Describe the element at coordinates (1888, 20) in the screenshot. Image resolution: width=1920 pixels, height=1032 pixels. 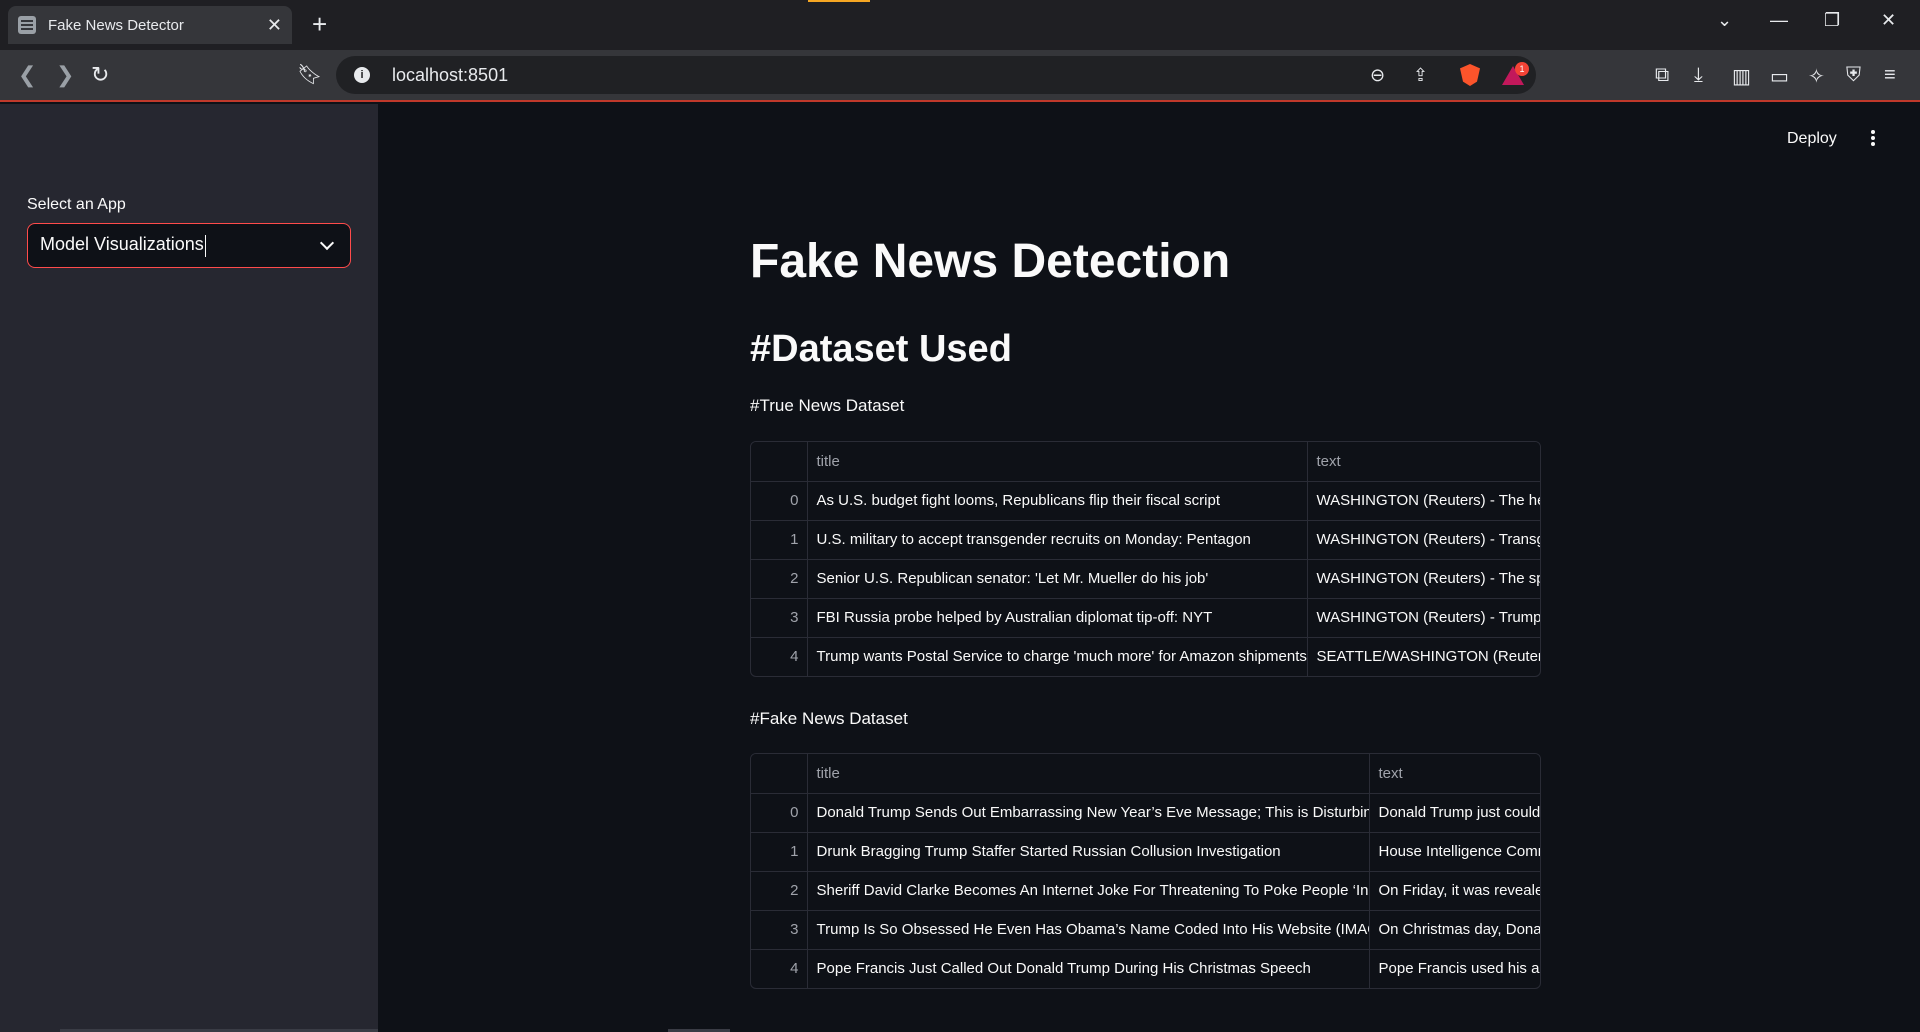
I see `close-window-icon: ✕` at that location.